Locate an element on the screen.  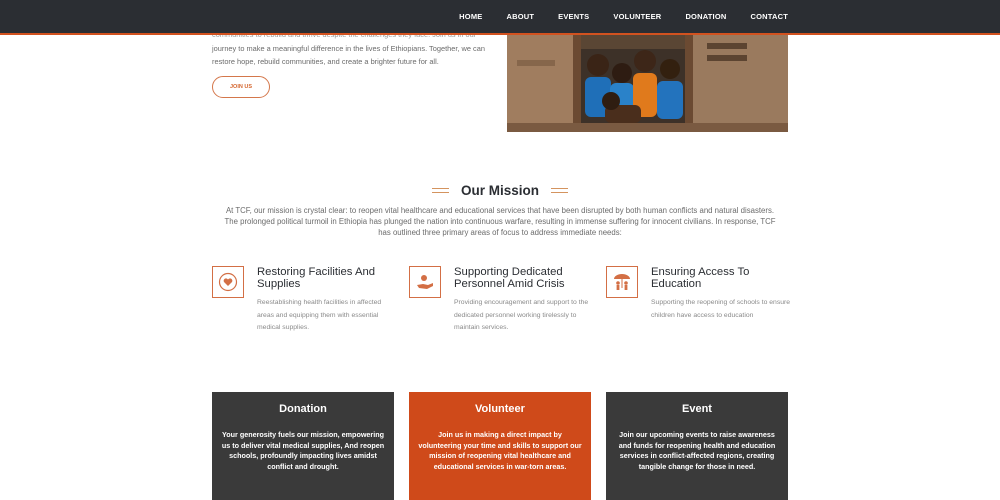
mission-title: Our Mission is located at coordinates (499, 190).